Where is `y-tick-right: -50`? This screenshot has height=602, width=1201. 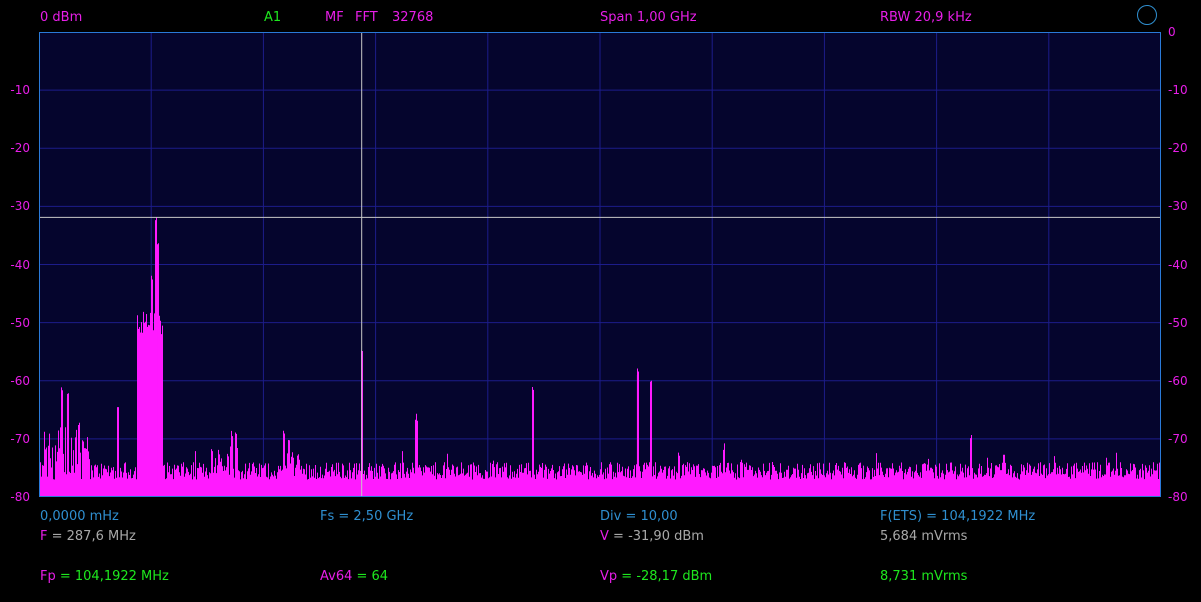
y-tick-right: -50 is located at coordinates (1178, 322).